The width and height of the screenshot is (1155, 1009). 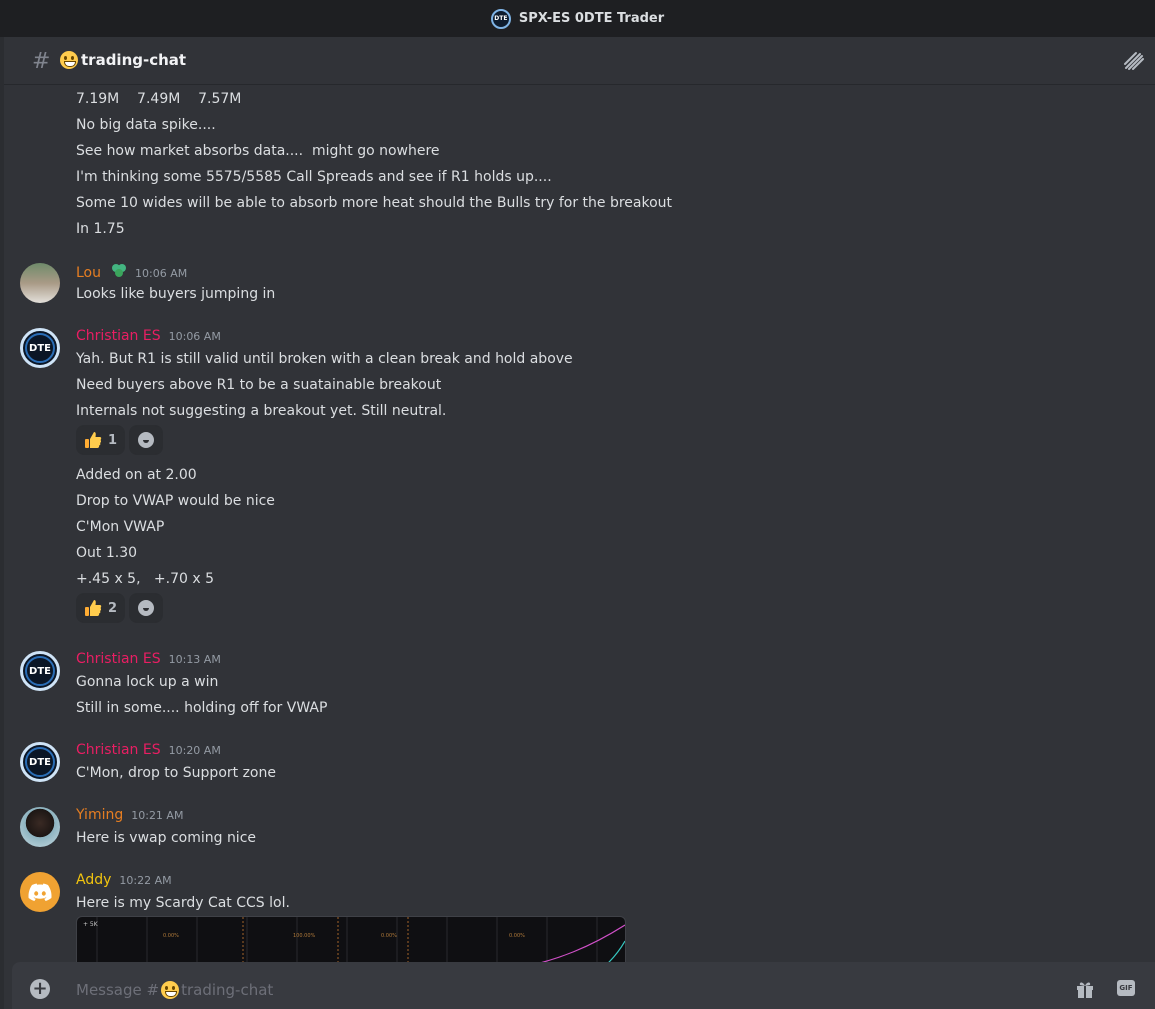 What do you see at coordinates (227, 990) in the screenshot?
I see `composer-placeholder-channel: trading-chat` at bounding box center [227, 990].